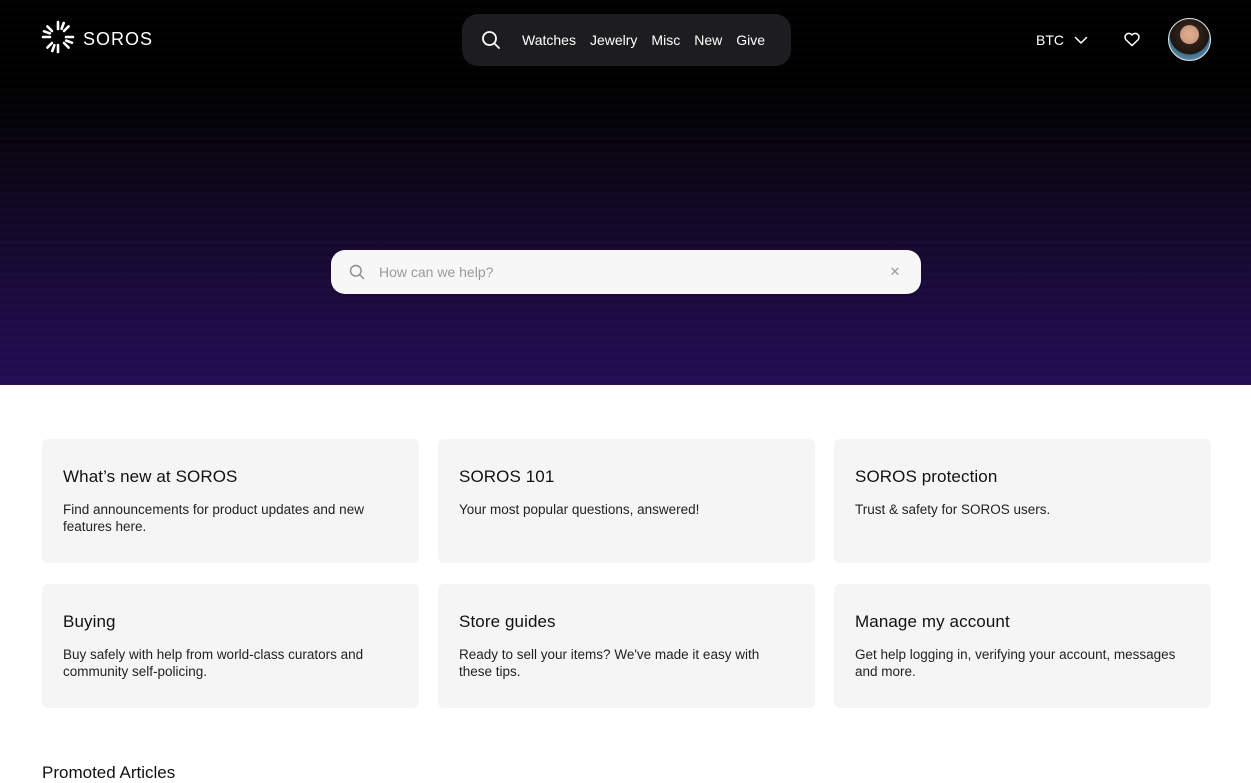 This screenshot has width=1251, height=783. I want to click on brand-logo: SOROS, so click(97, 39).